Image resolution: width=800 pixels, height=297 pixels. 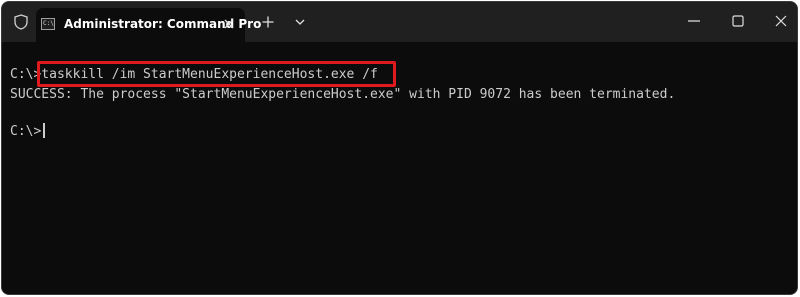 I want to click on minimize-icon, so click(x=694, y=21).